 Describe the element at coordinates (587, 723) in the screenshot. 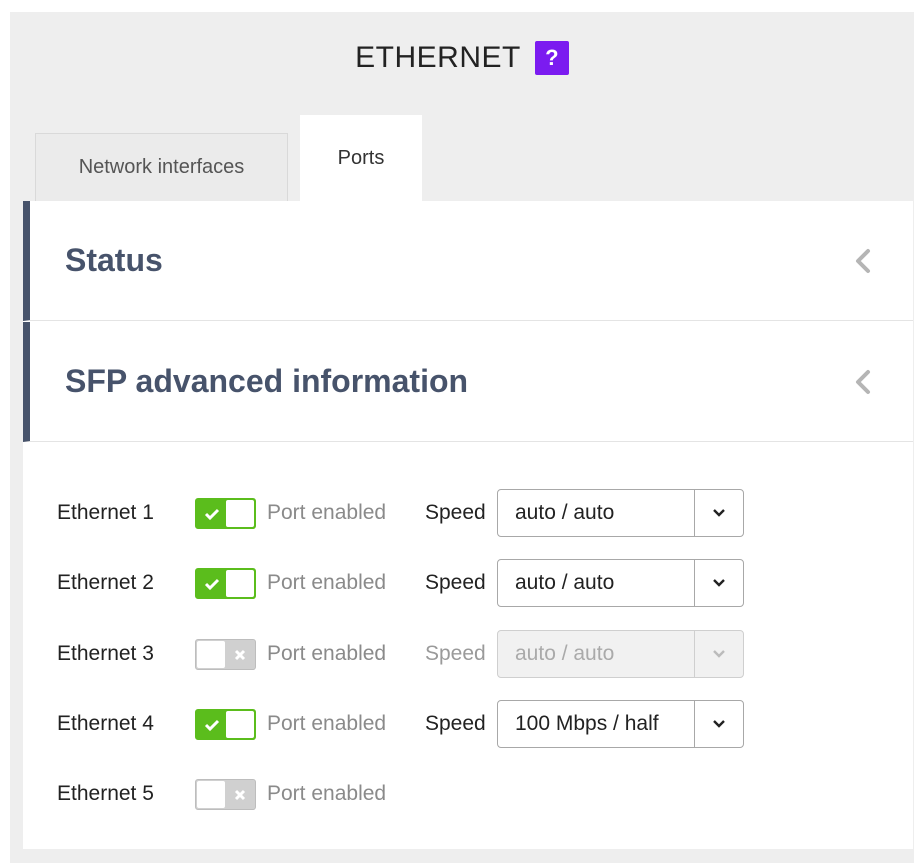

I see `speed-value: 100 Mbps / half` at that location.